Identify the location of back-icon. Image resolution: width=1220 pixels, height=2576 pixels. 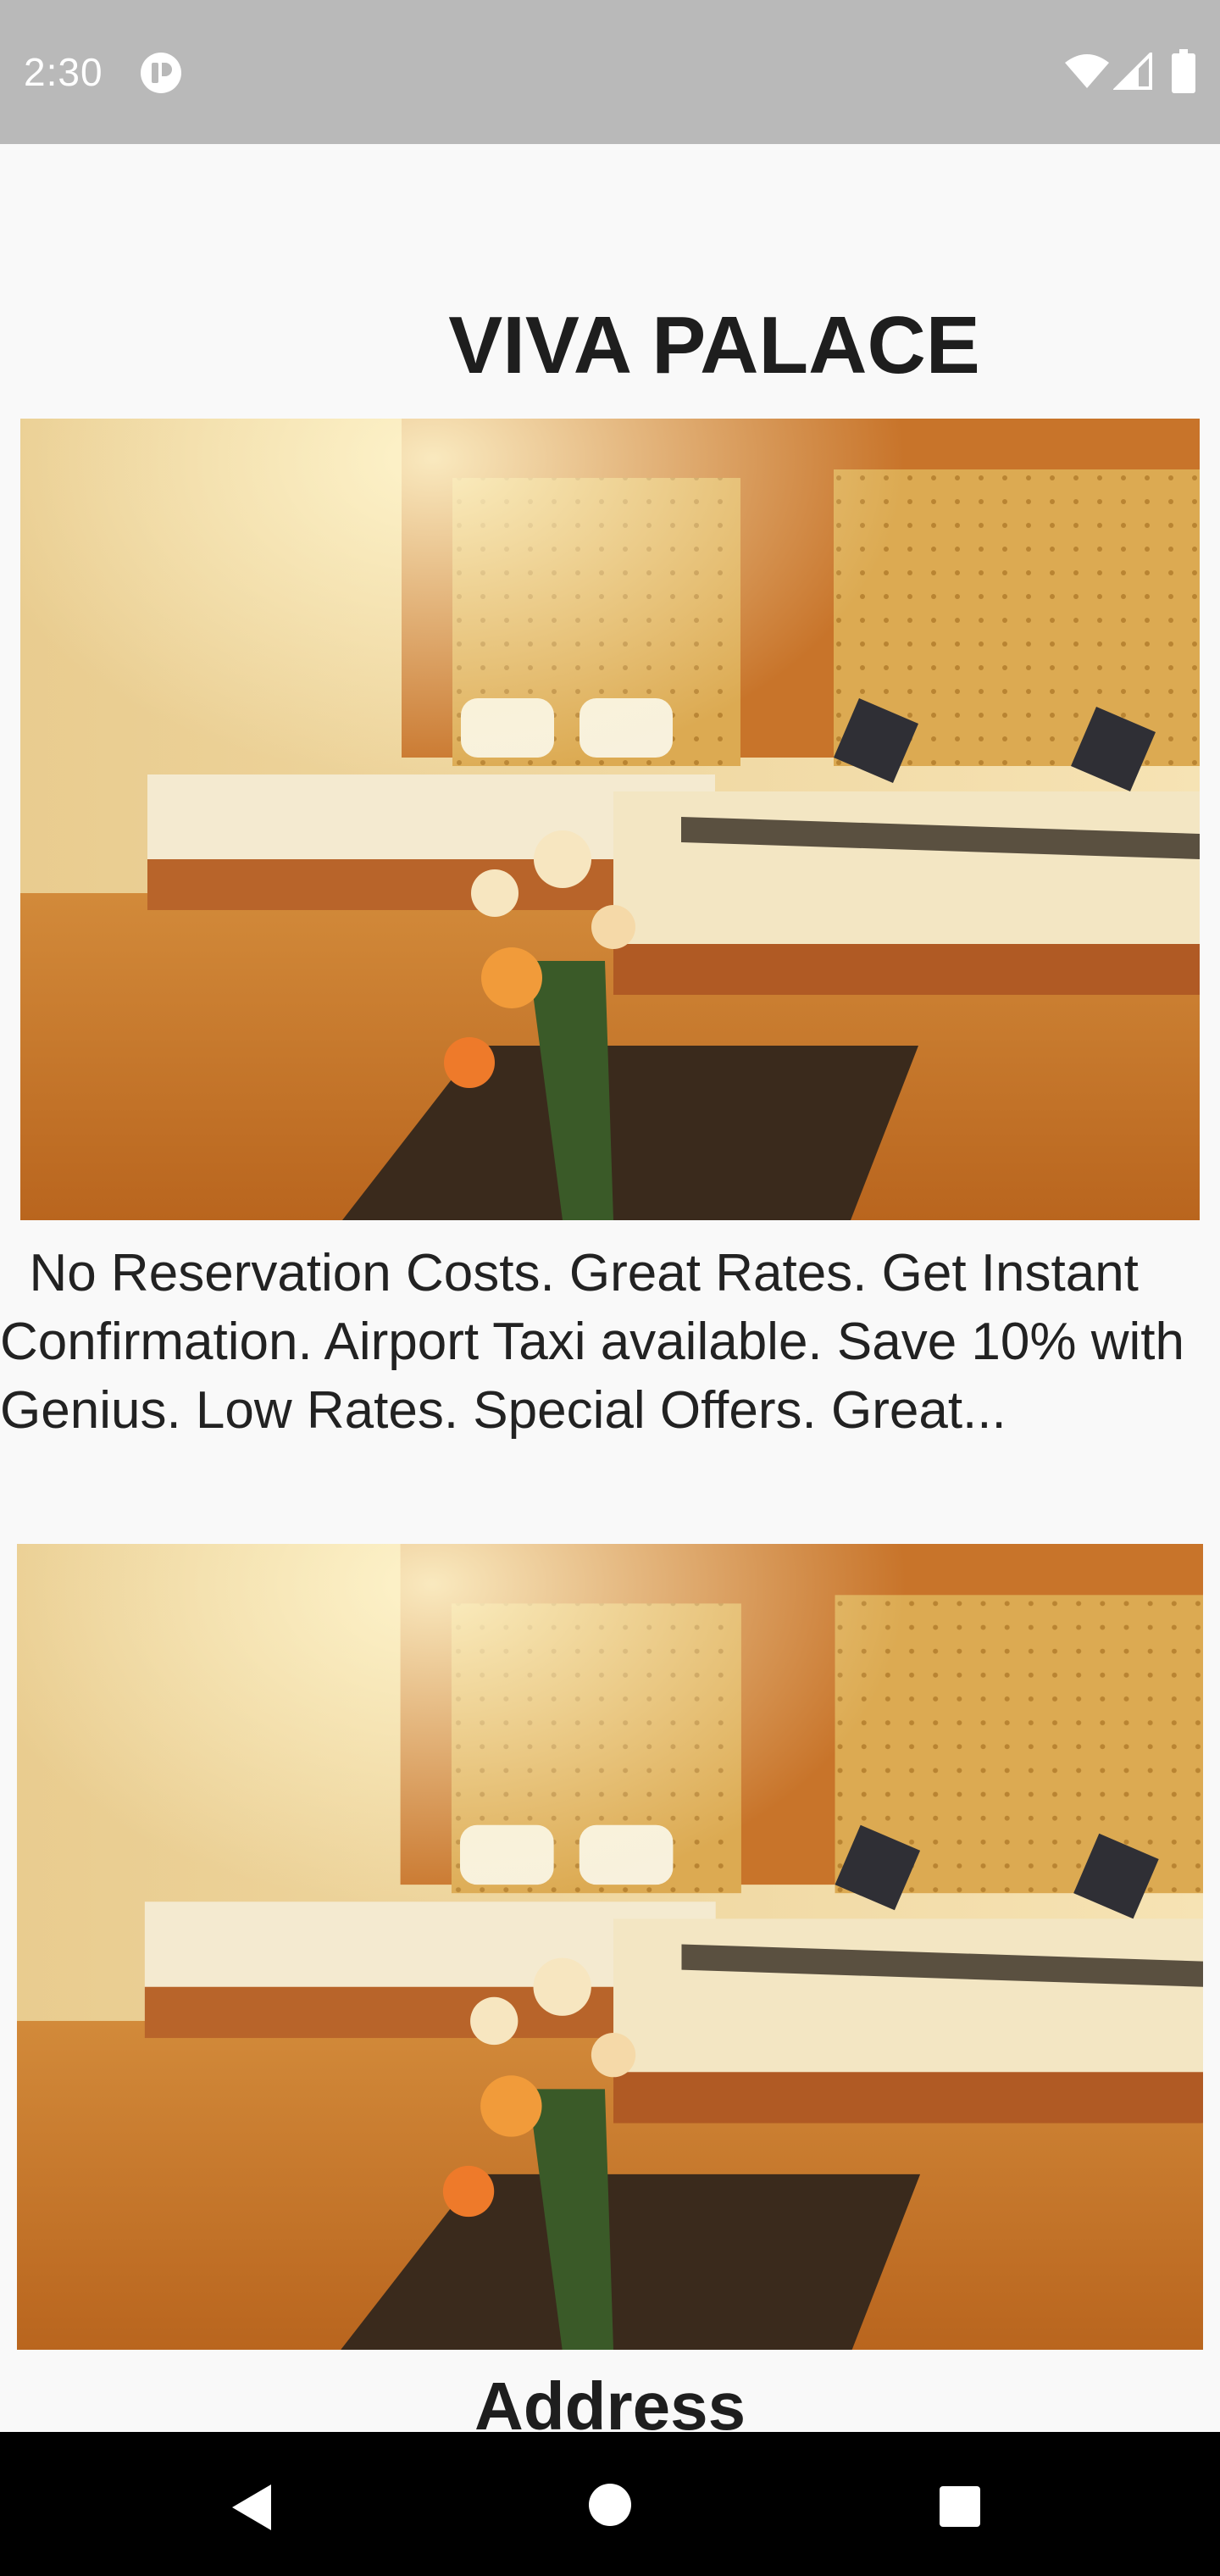
(252, 2507).